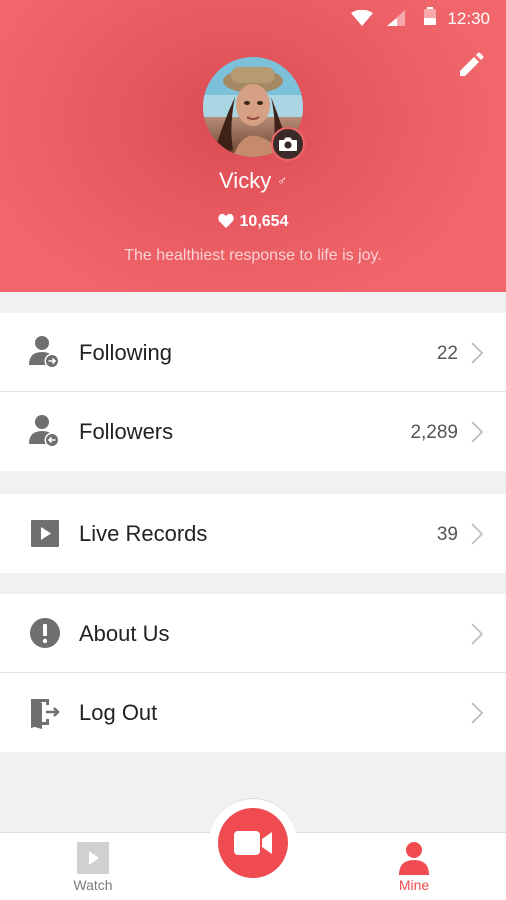 This screenshot has width=506, height=900. Describe the element at coordinates (93, 885) in the screenshot. I see `tab-label-watch: Watch` at that location.